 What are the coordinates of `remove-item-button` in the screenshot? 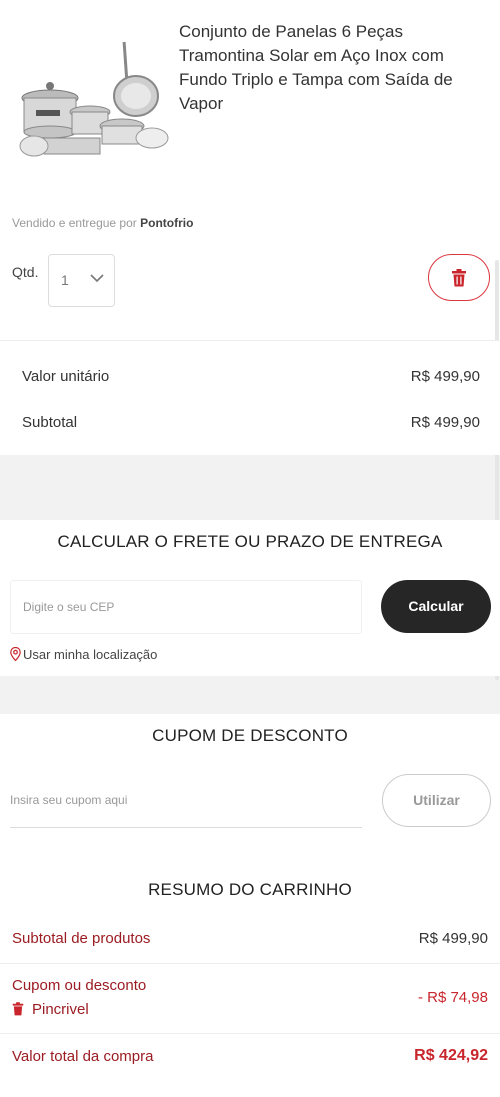 It's located at (459, 277).